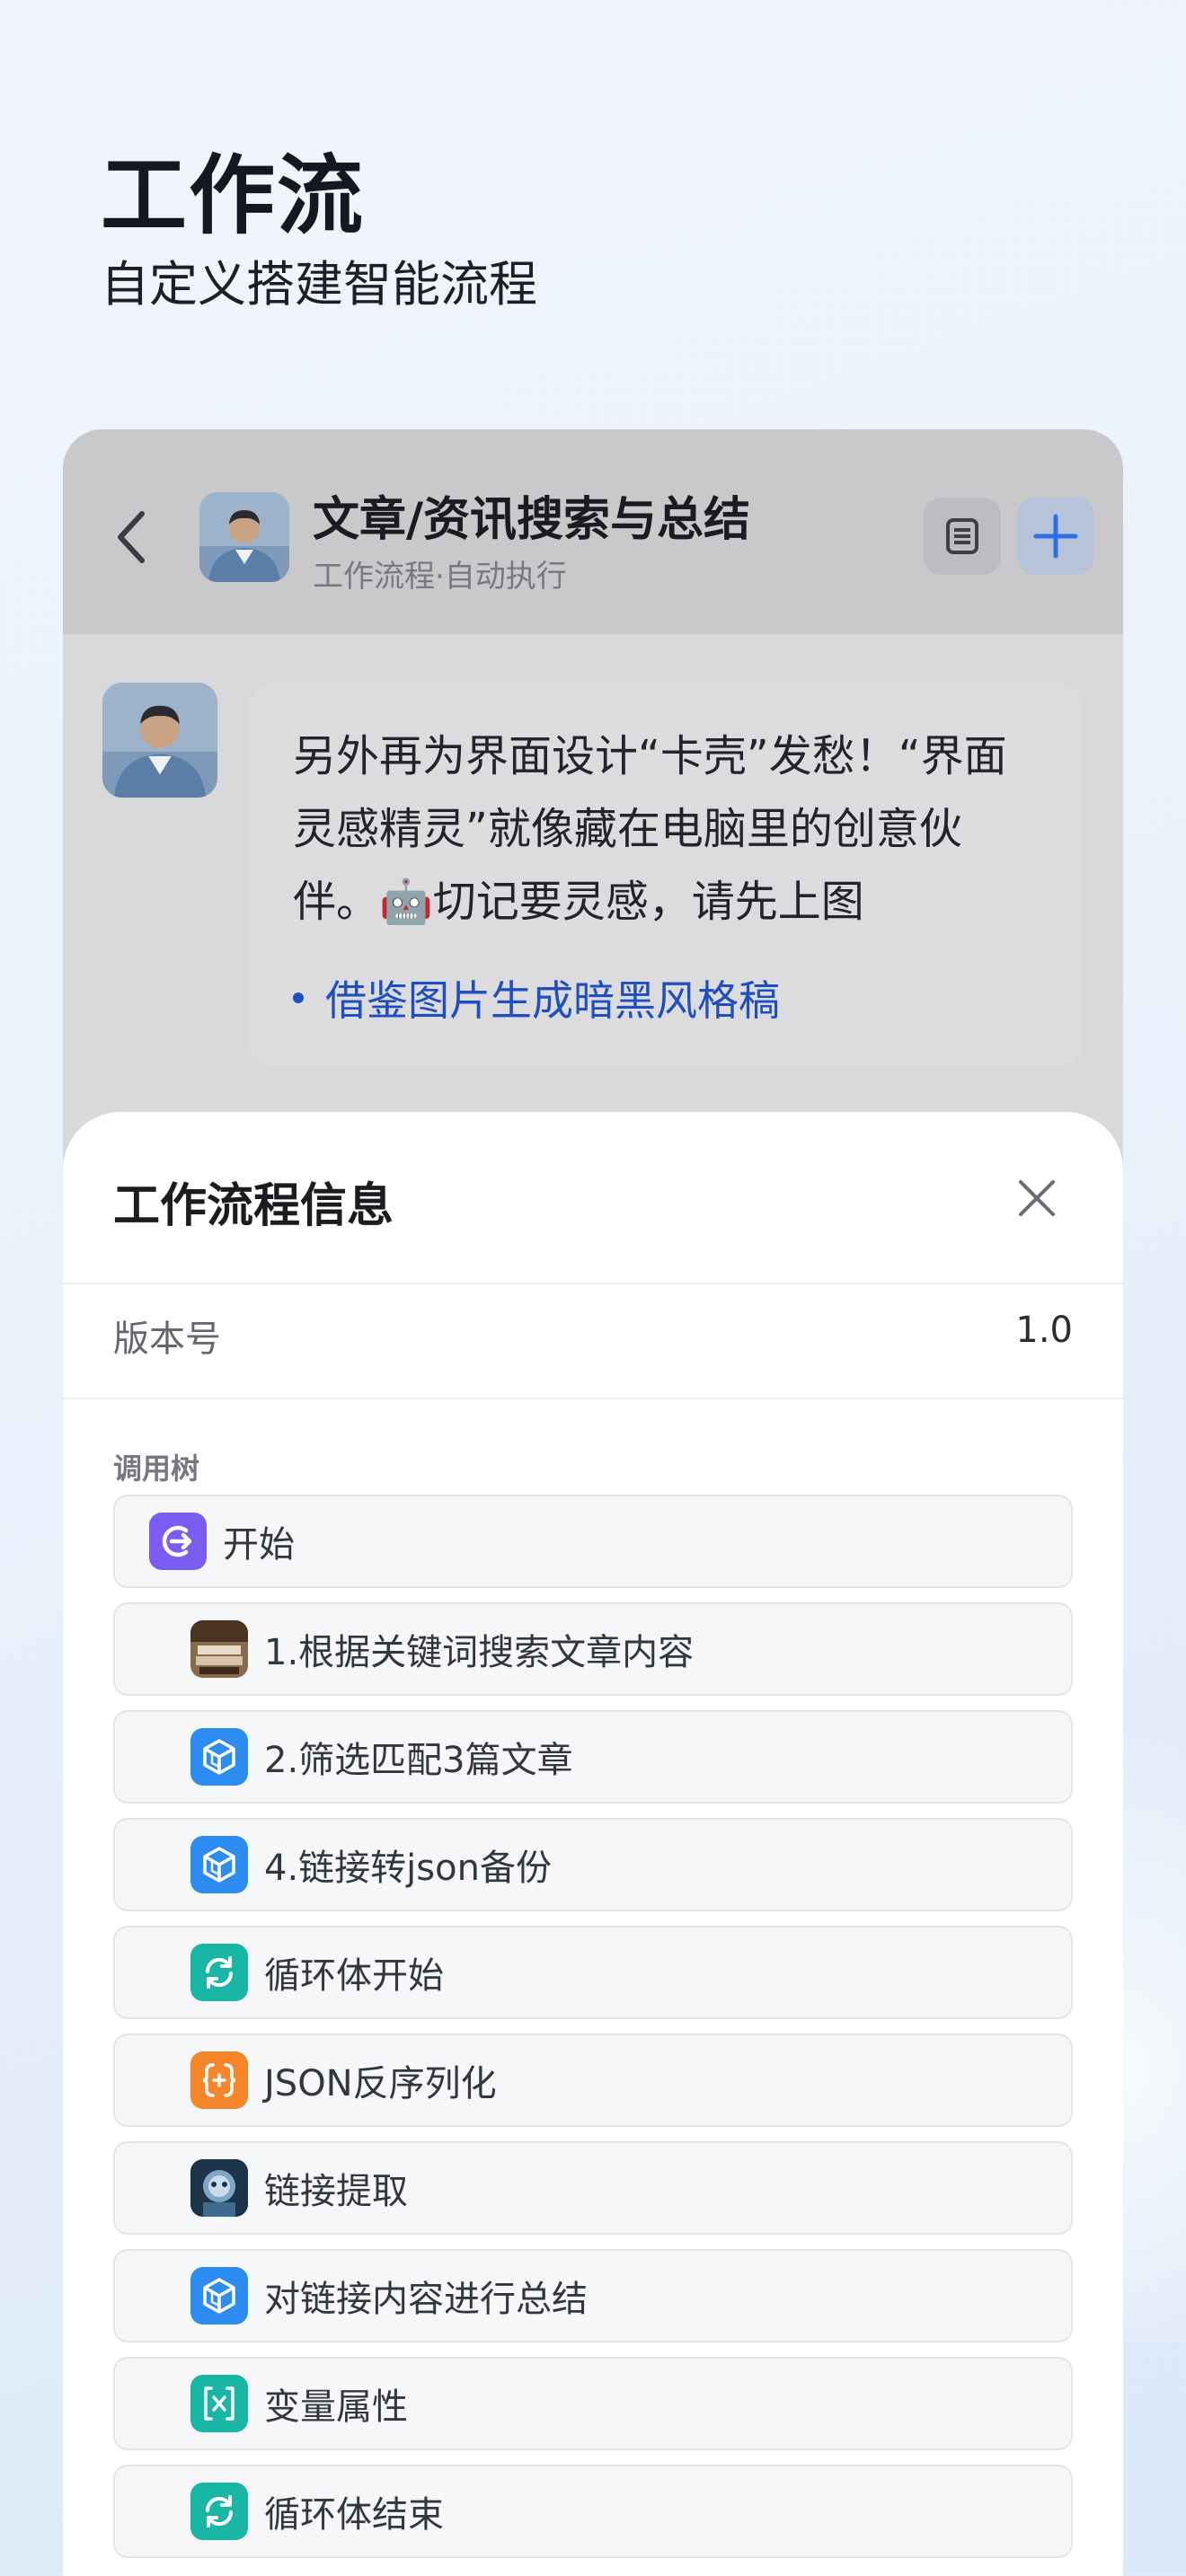 This screenshot has height=2576, width=1186. I want to click on add-button, so click(1055, 536).